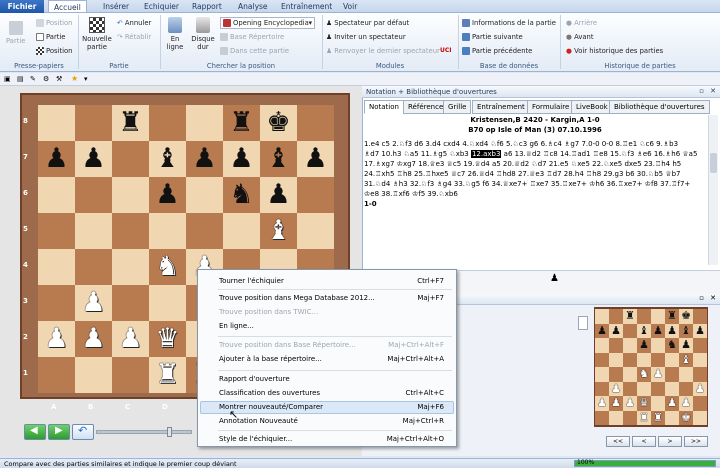 The height and width of the screenshot is (468, 720). I want to click on dismiss-spectator-button: ♟ Renvoyer le dernier spectateur, so click(383, 51).